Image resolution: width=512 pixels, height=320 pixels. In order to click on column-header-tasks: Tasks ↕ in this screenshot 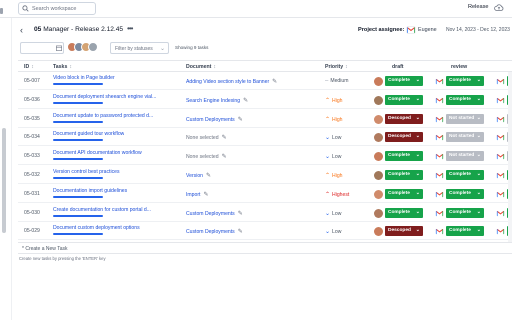, I will do `click(62, 67)`.